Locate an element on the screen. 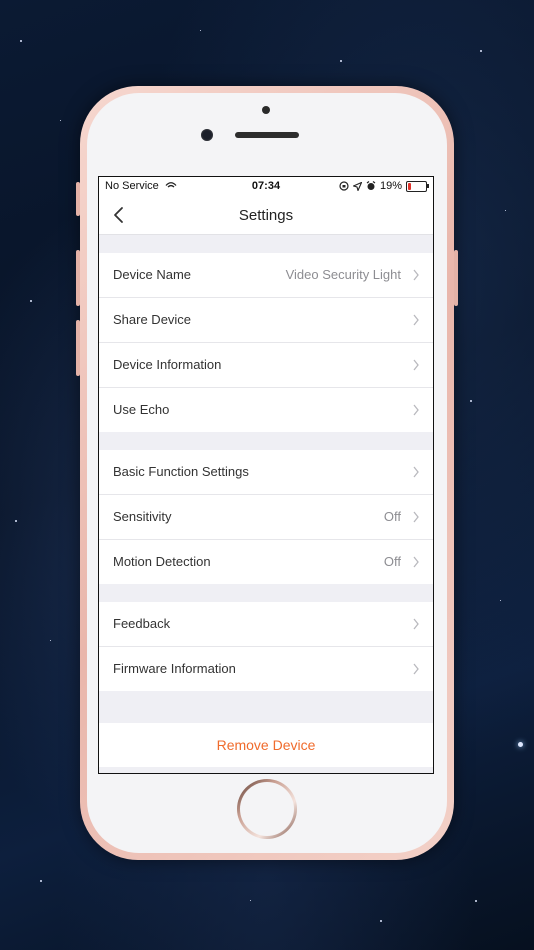 This screenshot has height=950, width=534. row-label: Motion Detection is located at coordinates (162, 561).